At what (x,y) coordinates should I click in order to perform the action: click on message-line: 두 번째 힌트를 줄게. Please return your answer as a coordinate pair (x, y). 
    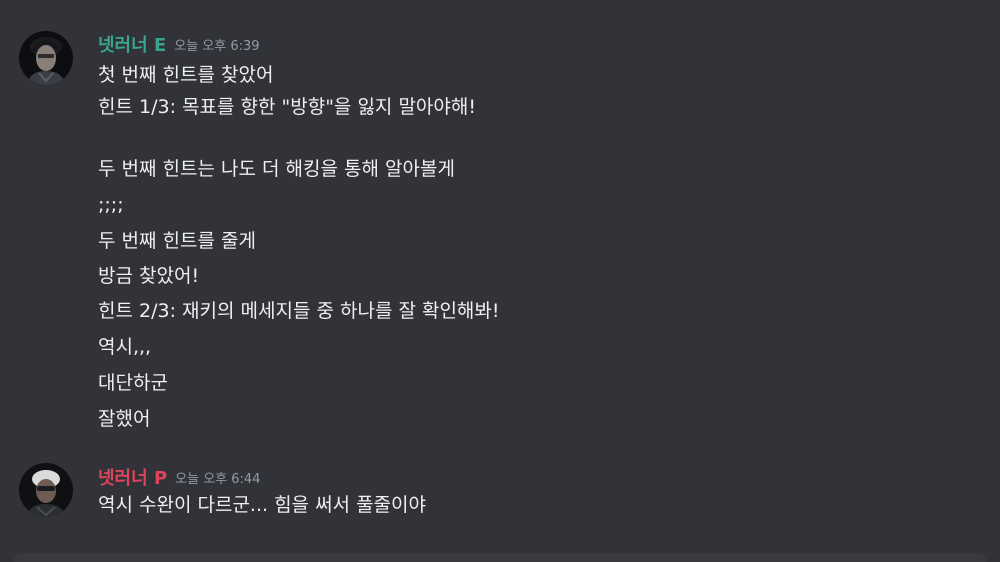
    Looking at the image, I should click on (177, 241).